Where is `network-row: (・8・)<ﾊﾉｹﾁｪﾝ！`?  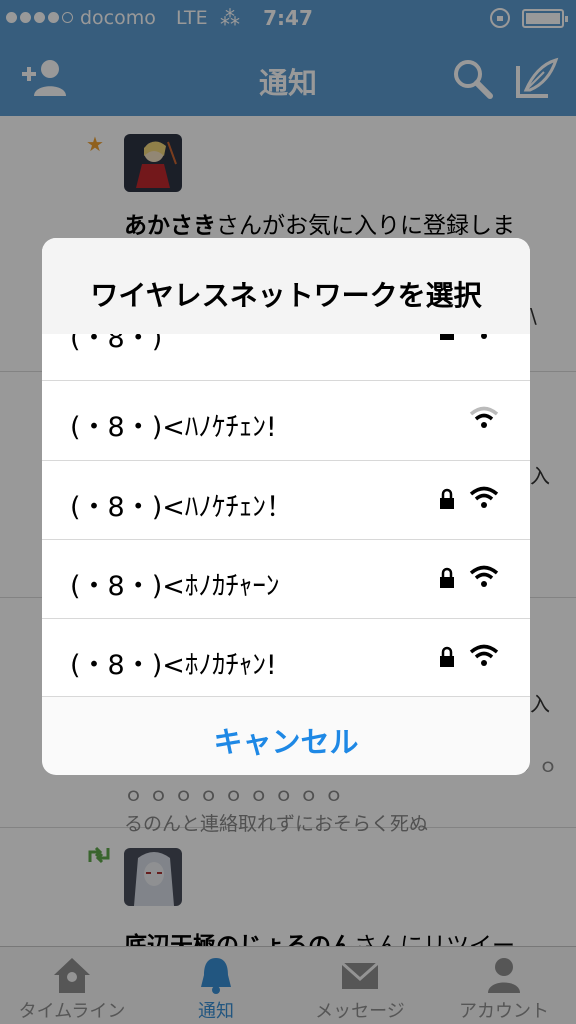 network-row: (・8・)<ﾊﾉｹﾁｪﾝ！ is located at coordinates (286, 500).